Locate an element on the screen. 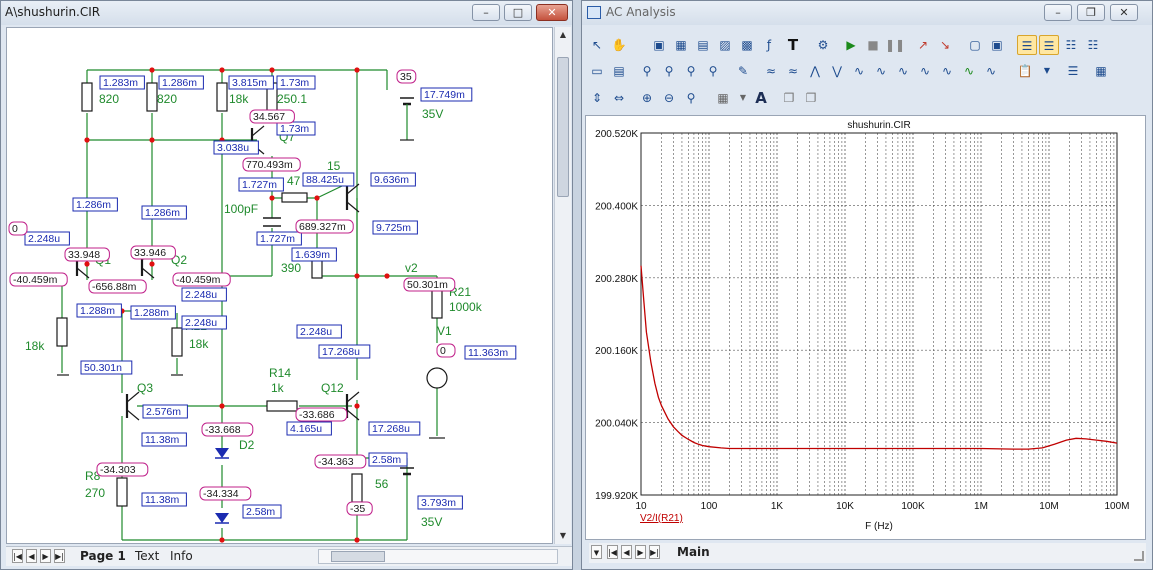  resize-grip-icon is located at coordinates (1139, 556).